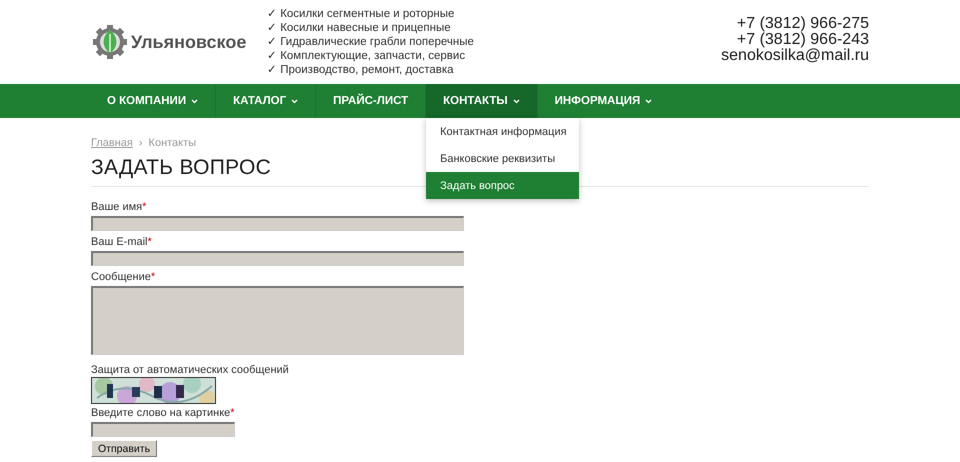 The height and width of the screenshot is (462, 960). What do you see at coordinates (359, 28) in the screenshot?
I see `feature-item: ✓ Косилки навесные и прицепные` at bounding box center [359, 28].